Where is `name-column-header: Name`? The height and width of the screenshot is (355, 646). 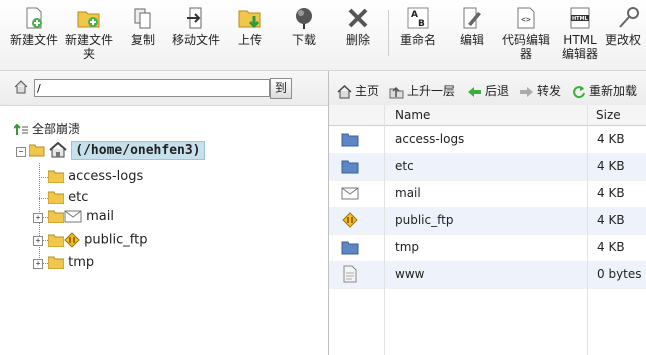
name-column-header: Name is located at coordinates (412, 115).